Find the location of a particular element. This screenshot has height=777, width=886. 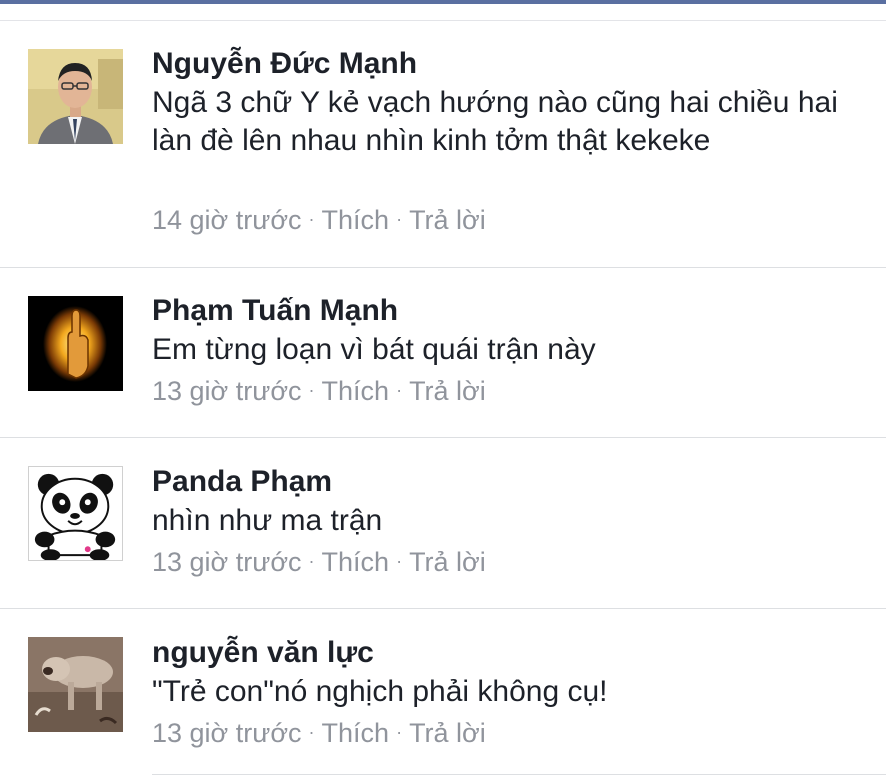

comment-meta: 14 giờ trước · Thích · Trả lời is located at coordinates (319, 221).